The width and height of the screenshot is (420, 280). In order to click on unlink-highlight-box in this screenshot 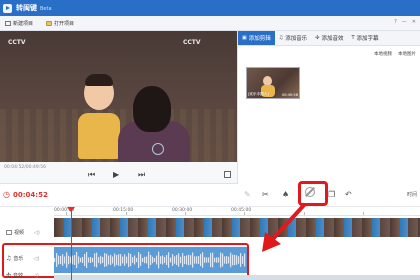, I will do `click(313, 193)`.